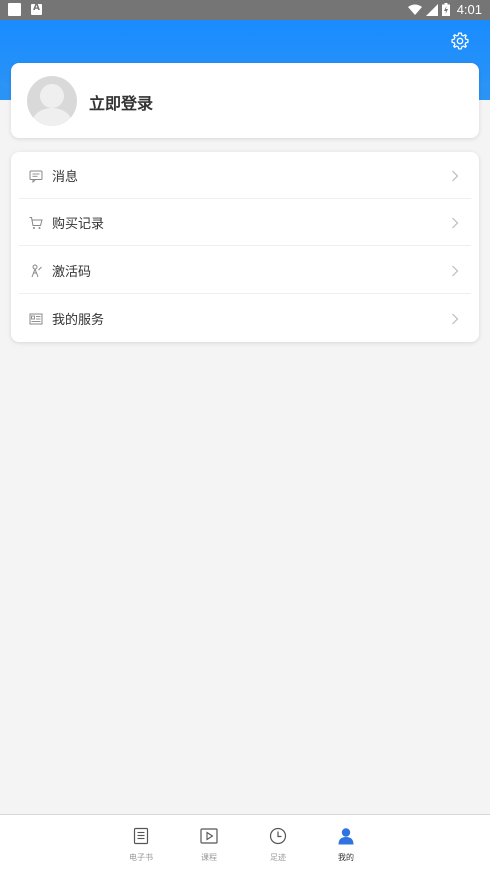 The image size is (490, 872). Describe the element at coordinates (245, 175) in the screenshot. I see `menu-item-messages: 消息` at that location.